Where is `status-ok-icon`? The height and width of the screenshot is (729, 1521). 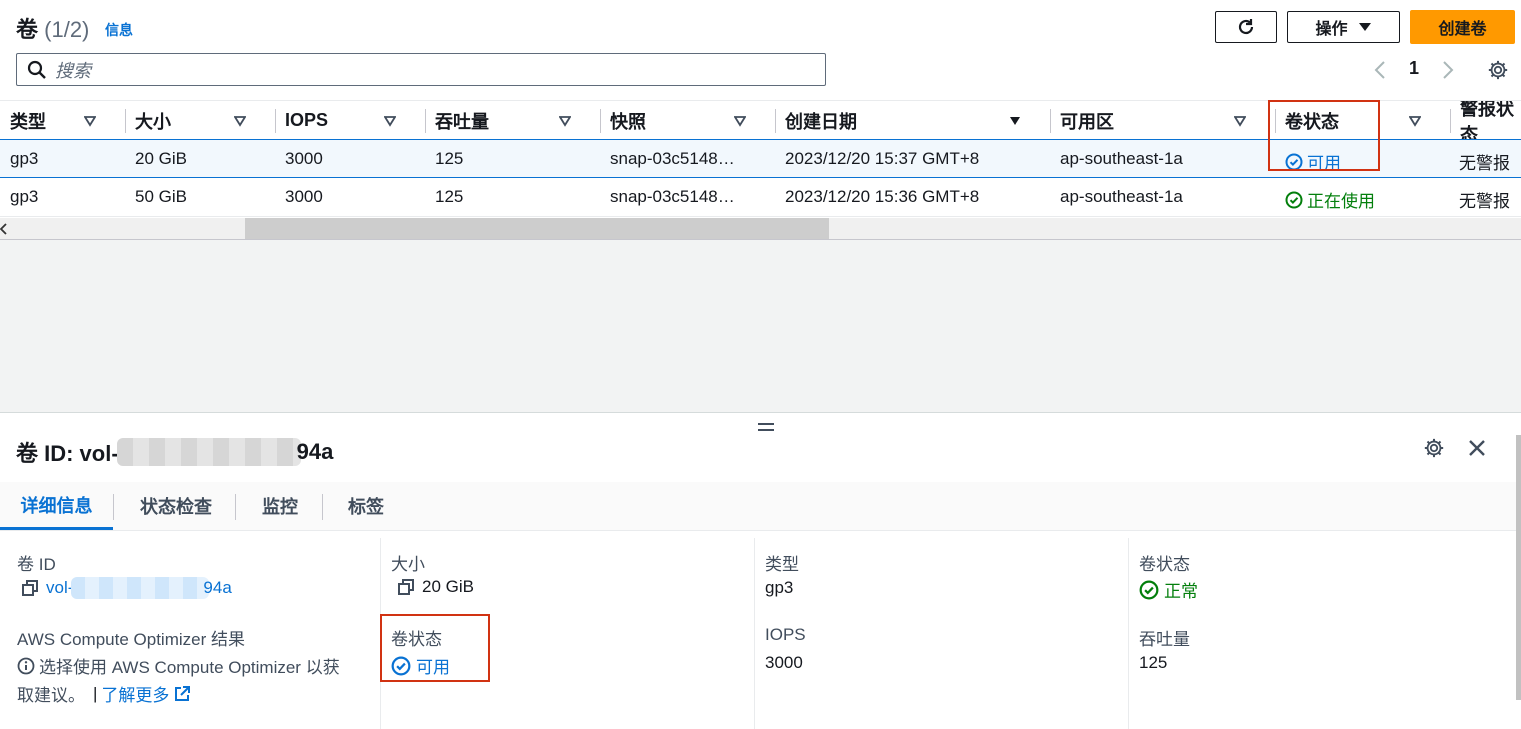 status-ok-icon is located at coordinates (1149, 589).